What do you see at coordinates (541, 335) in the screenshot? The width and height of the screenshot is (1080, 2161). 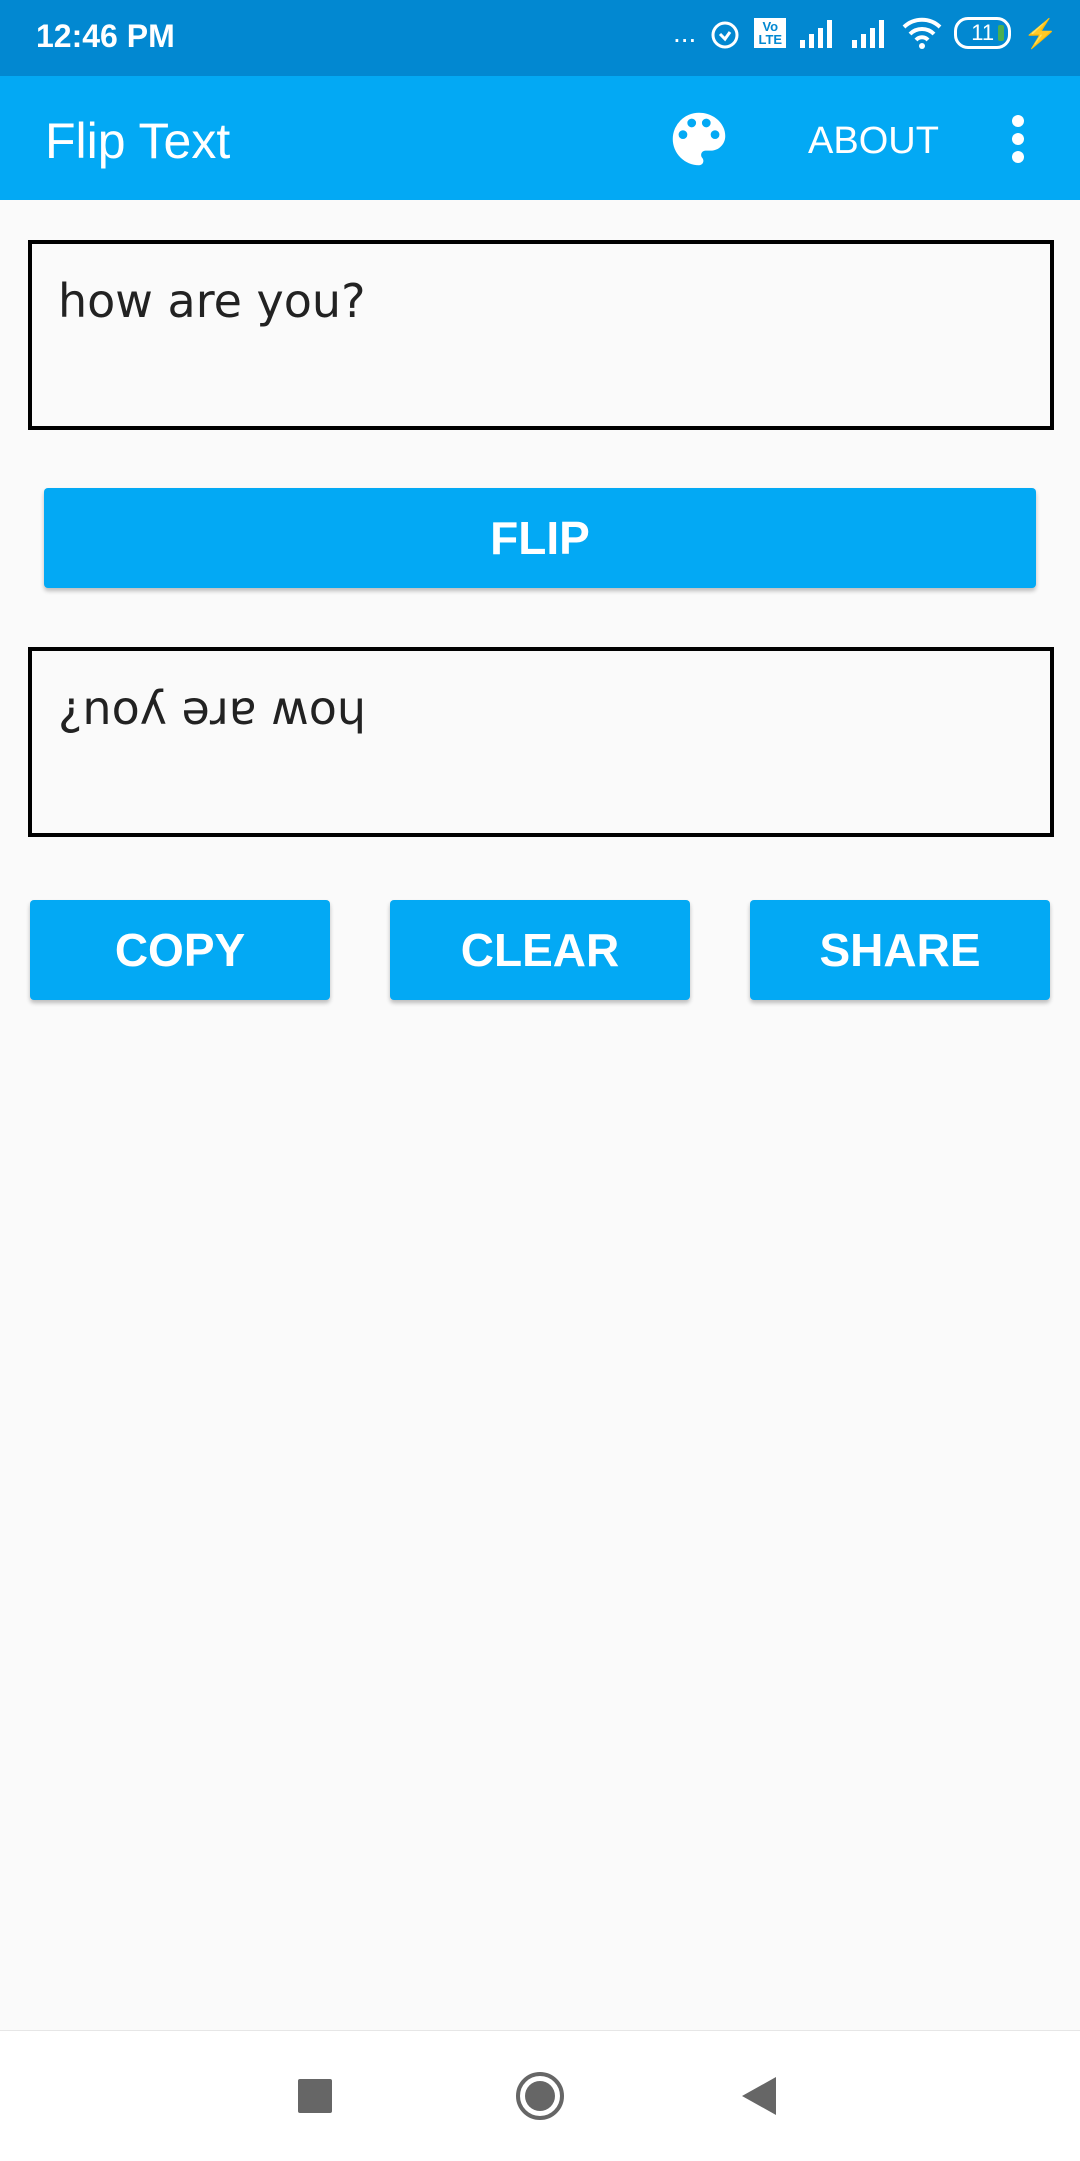 I see `input-text-field: how are you?` at bounding box center [541, 335].